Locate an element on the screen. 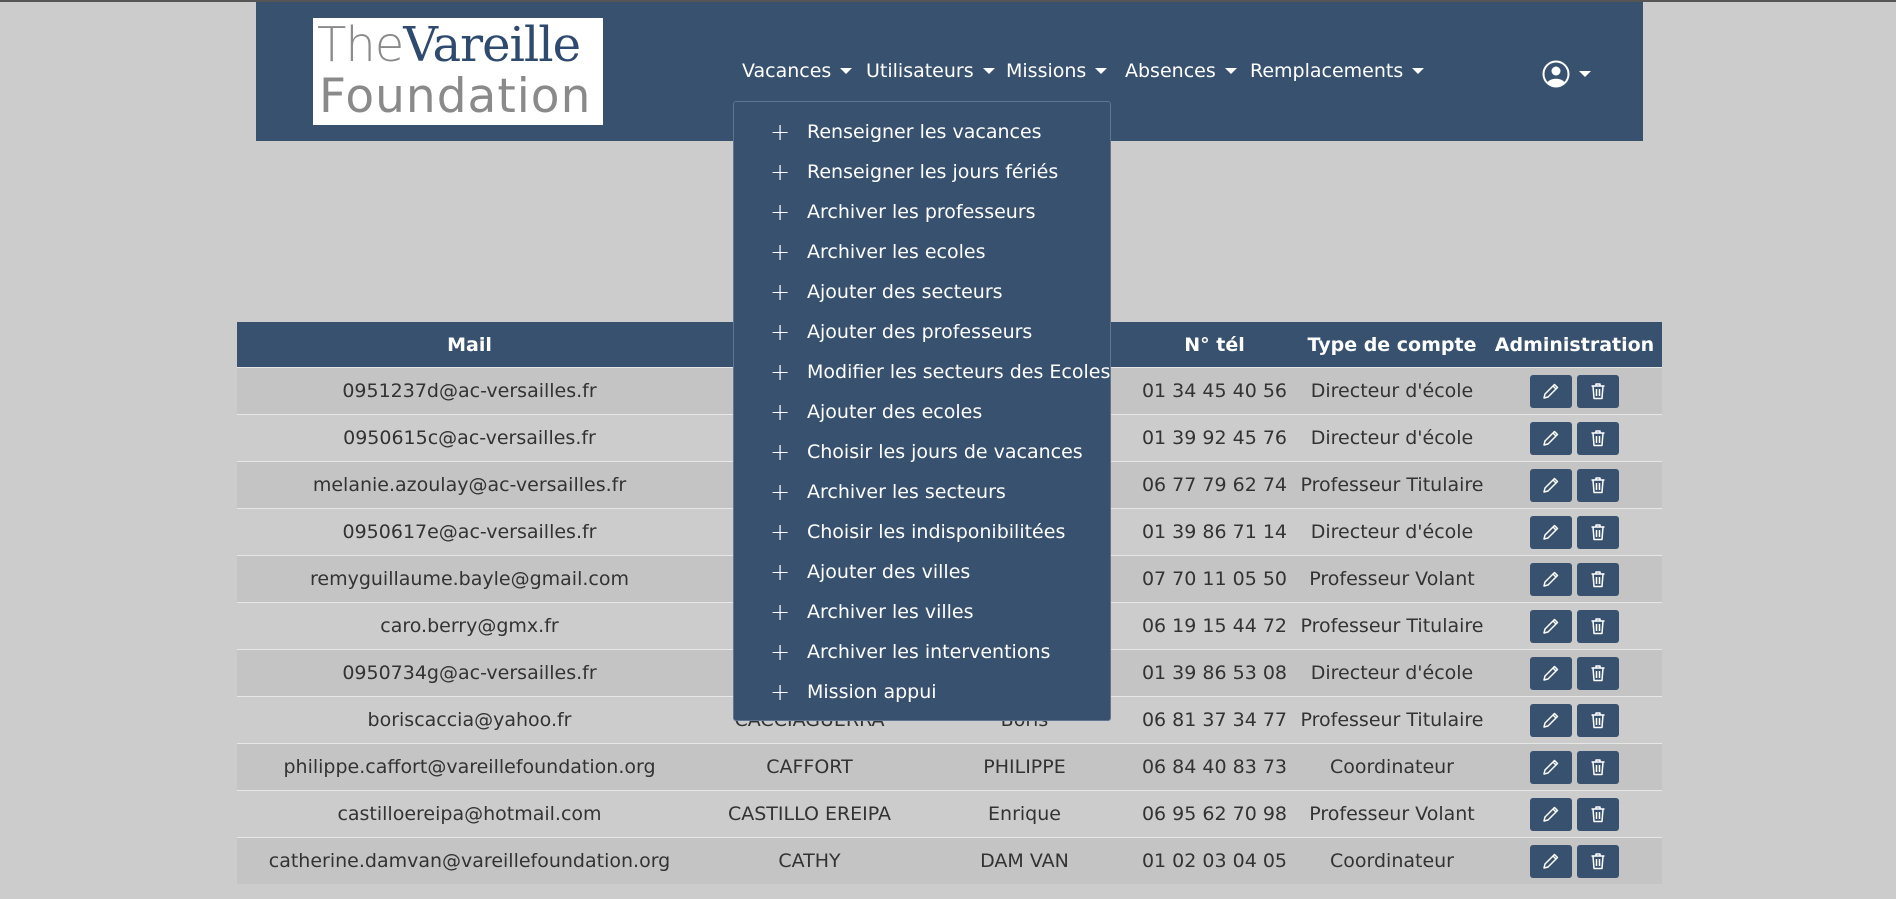 This screenshot has height=899, width=1896. nav-absences: Absences is located at coordinates (1181, 71).